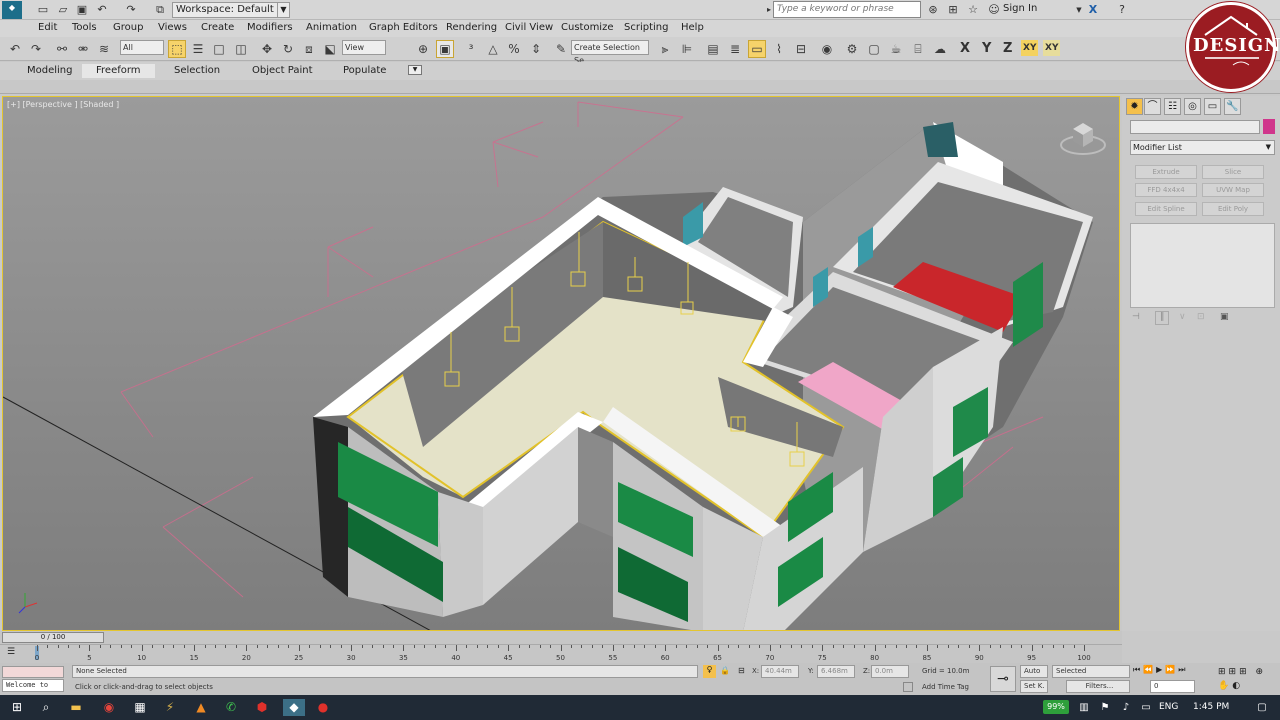 This screenshot has width=1280, height=720. What do you see at coordinates (43, 10) in the screenshot?
I see `new-file-icon: ▭` at bounding box center [43, 10].